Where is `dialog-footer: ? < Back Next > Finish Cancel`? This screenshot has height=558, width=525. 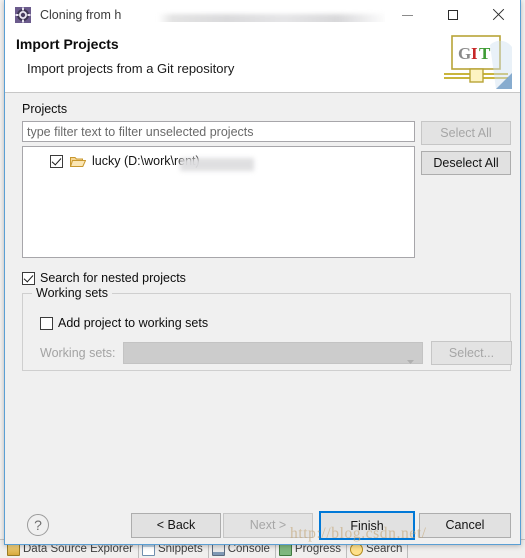
dialog-footer: ? < Back Next > Finish Cancel is located at coordinates (262, 526).